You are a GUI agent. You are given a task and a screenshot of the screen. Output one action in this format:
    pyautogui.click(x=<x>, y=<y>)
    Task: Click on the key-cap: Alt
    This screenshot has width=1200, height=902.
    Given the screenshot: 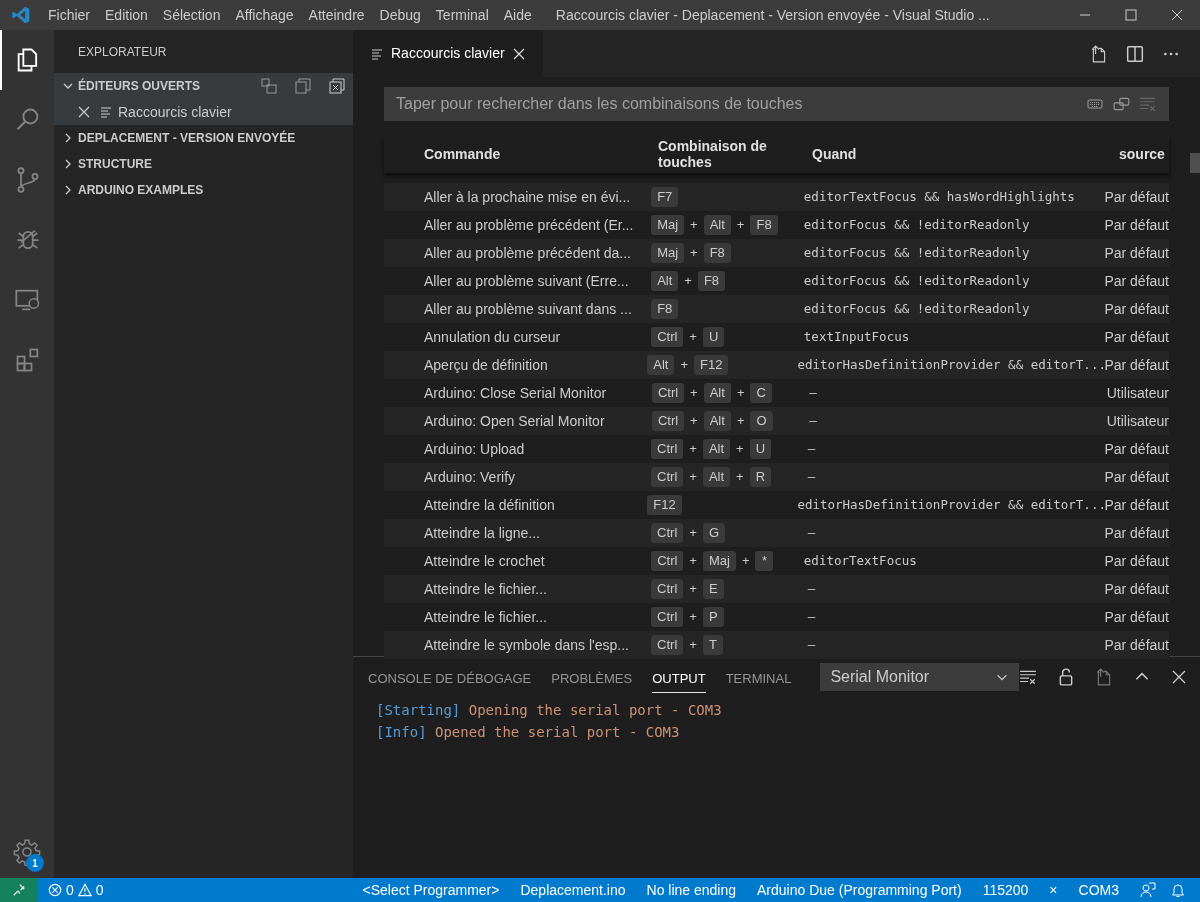 What is the action you would take?
    pyautogui.click(x=717, y=393)
    